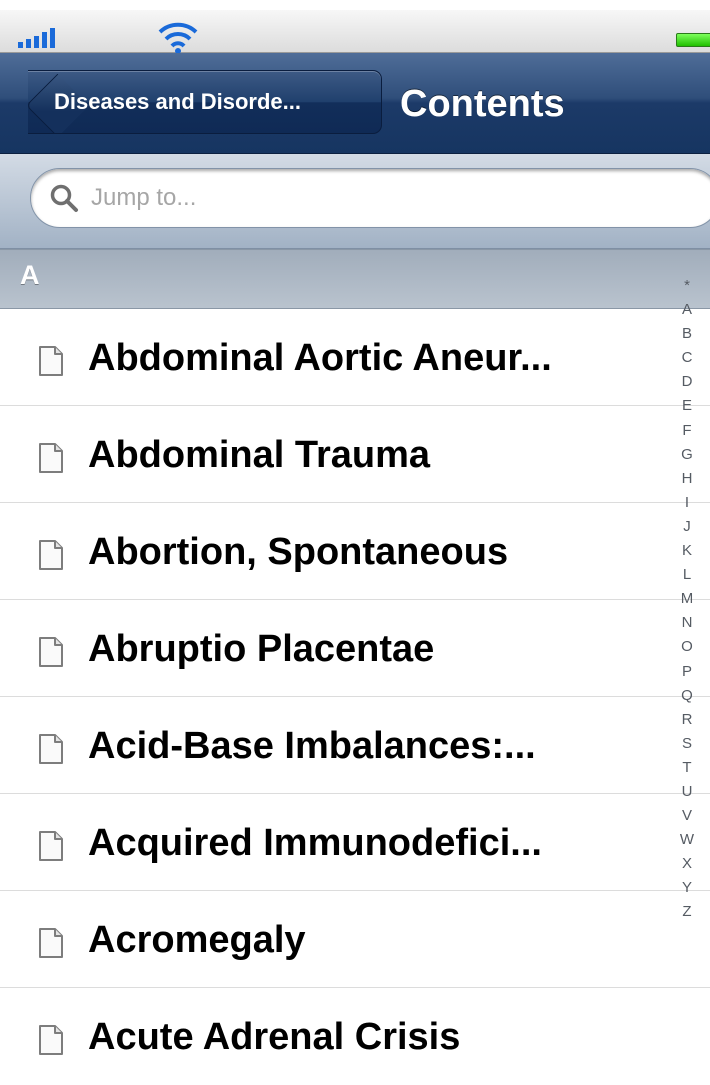 The width and height of the screenshot is (710, 1085). Describe the element at coordinates (687, 672) in the screenshot. I see `index-letter: P` at that location.